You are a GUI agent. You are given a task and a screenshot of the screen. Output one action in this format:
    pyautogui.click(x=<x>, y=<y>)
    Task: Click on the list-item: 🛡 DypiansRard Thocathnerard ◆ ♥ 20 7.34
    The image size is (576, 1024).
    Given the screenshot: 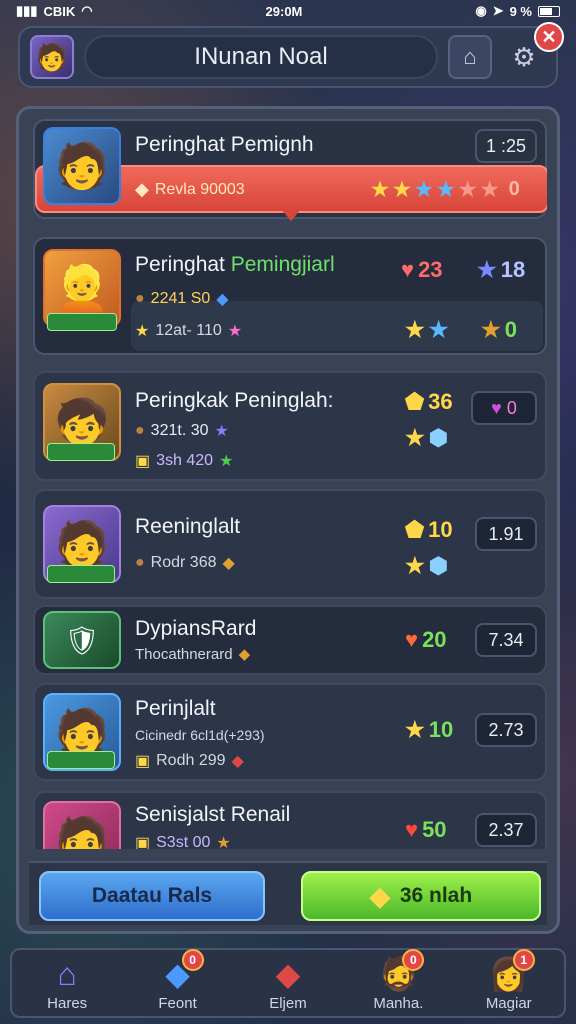 What is the action you would take?
    pyautogui.click(x=290, y=640)
    